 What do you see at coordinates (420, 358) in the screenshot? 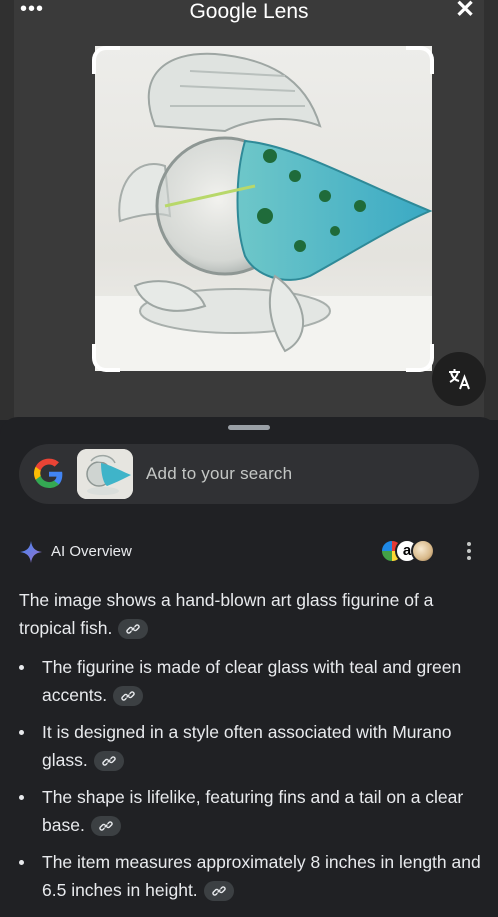
I see `crop-handle-bottom-right` at bounding box center [420, 358].